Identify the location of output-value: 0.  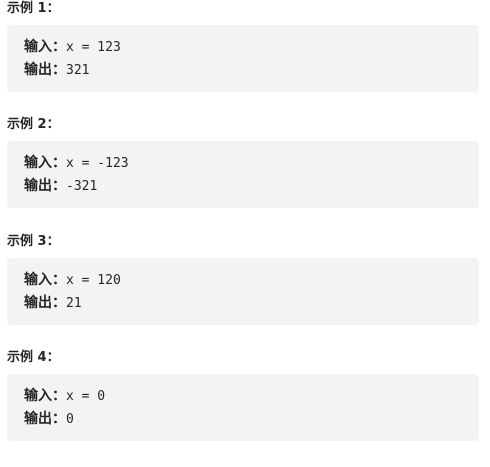
(70, 419).